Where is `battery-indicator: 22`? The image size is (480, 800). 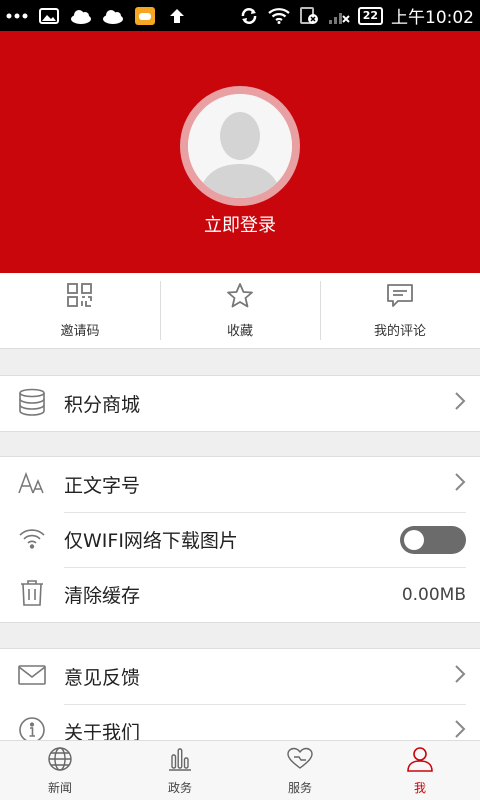
battery-indicator: 22 is located at coordinates (370, 15).